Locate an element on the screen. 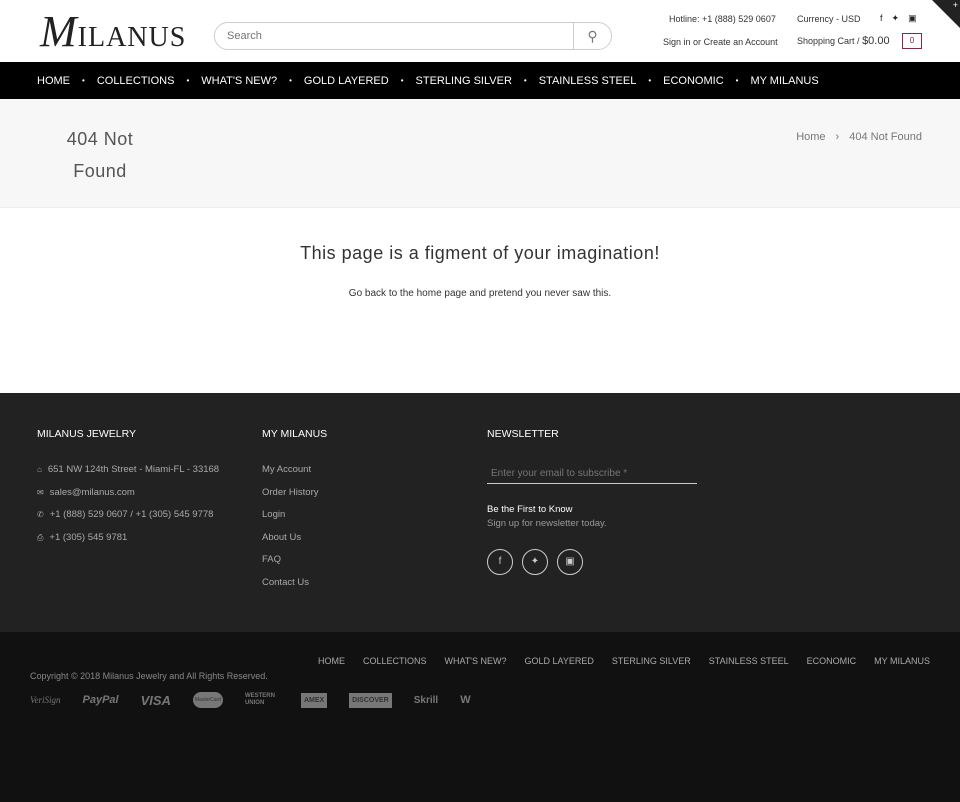 The image size is (960, 802). nav-item-sterling-silver: STERLING SILVER is located at coordinates (464, 81).